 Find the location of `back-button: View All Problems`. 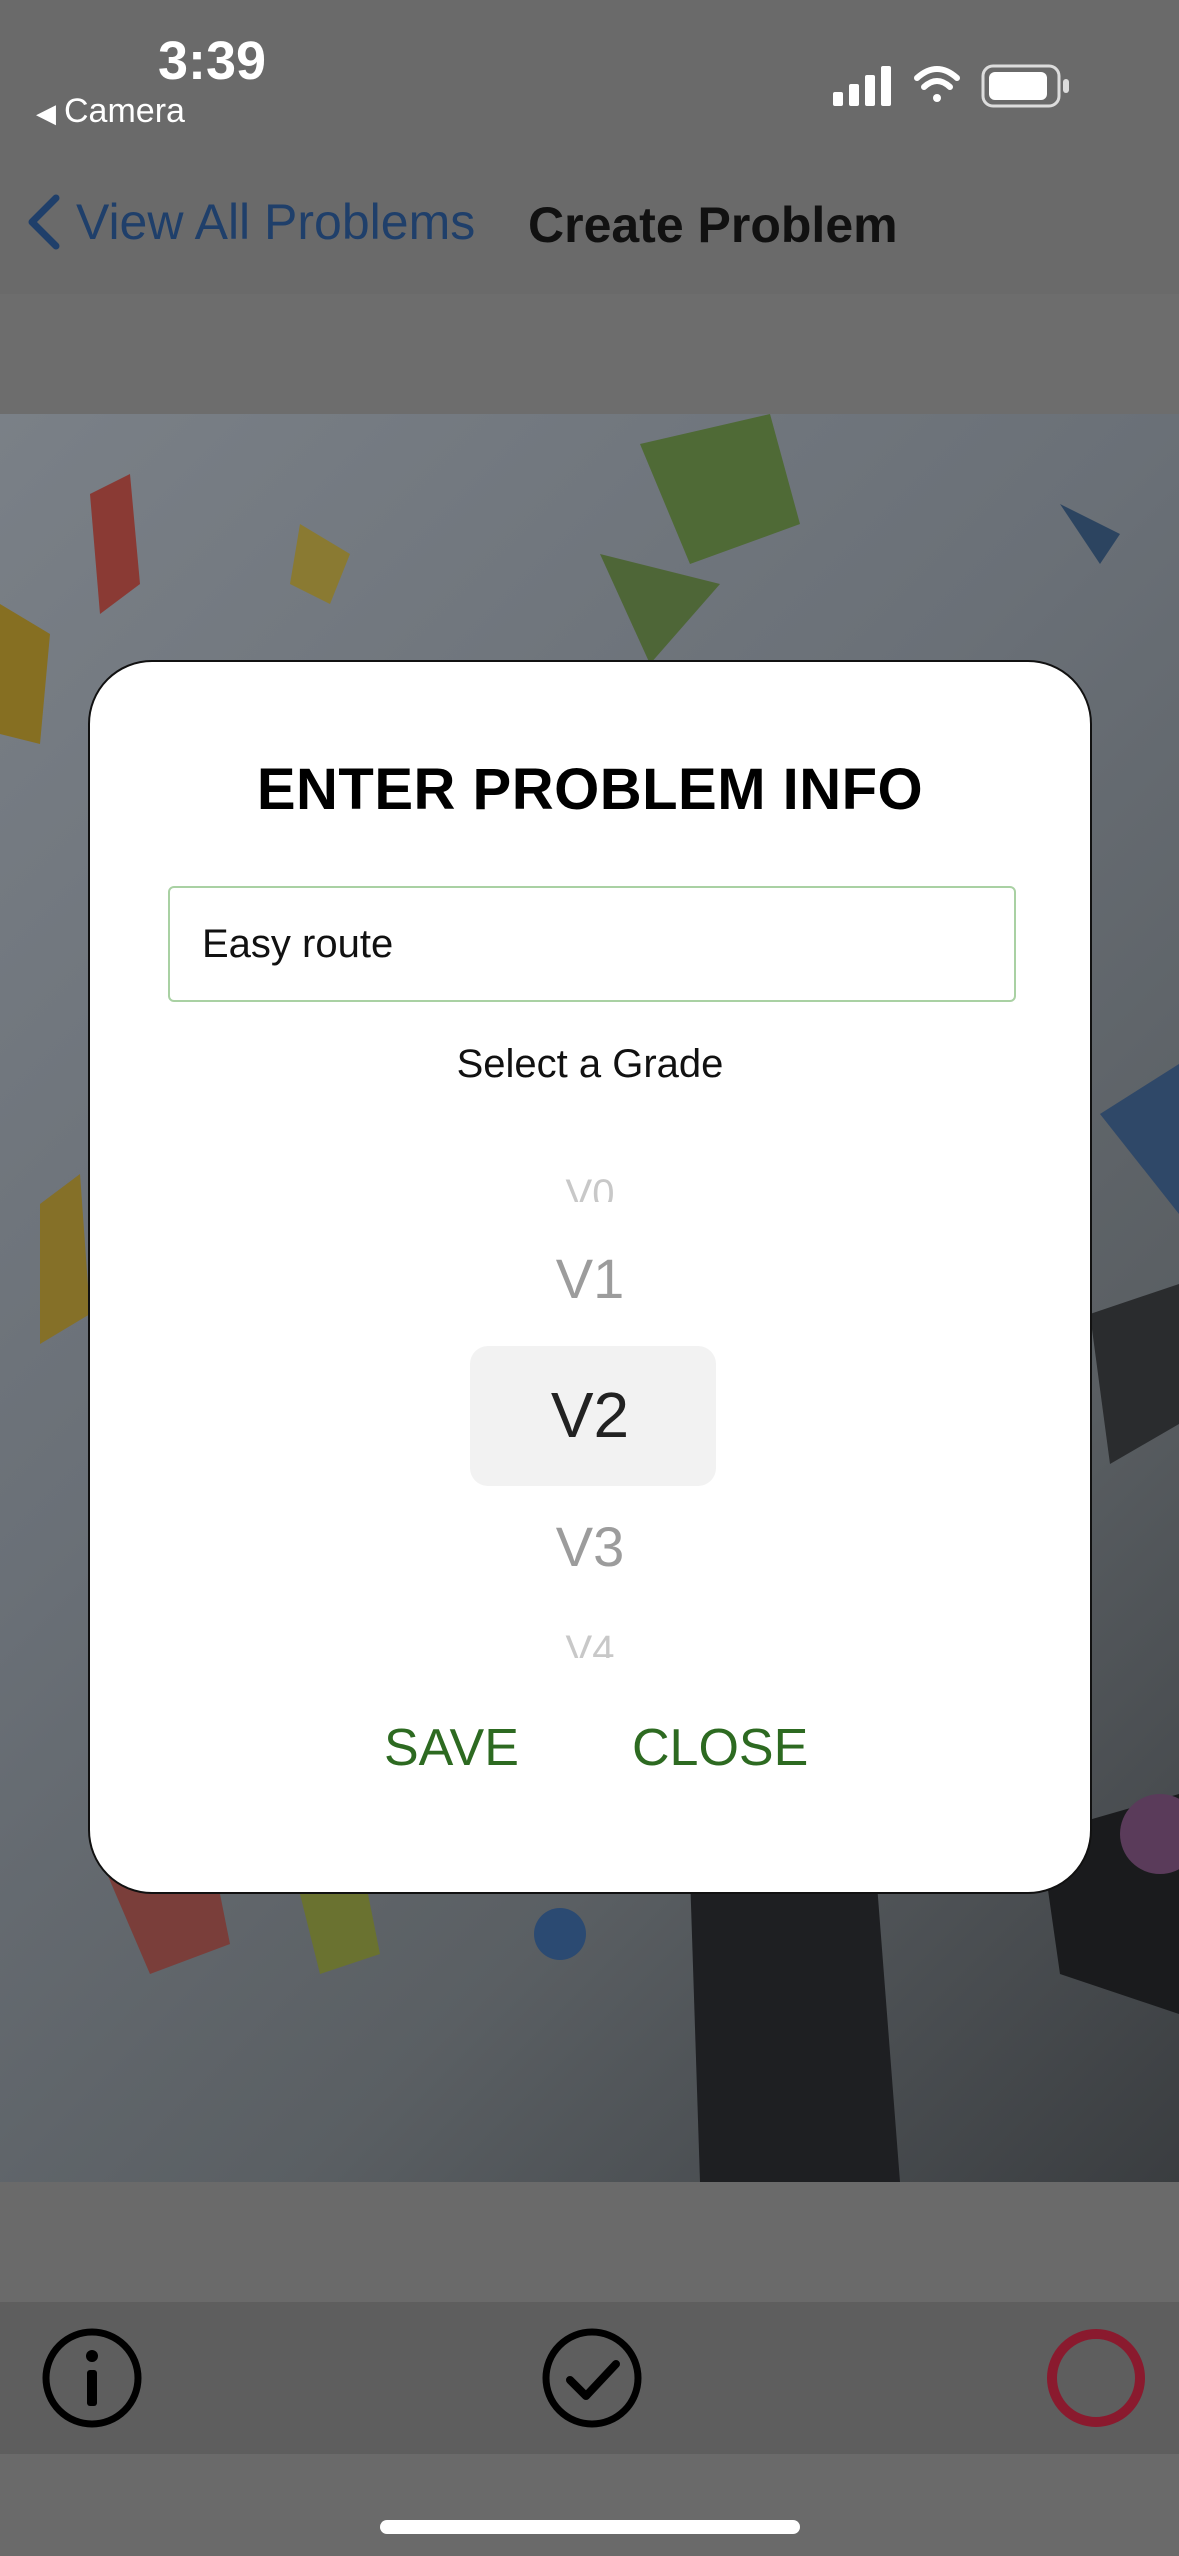

back-button: View All Problems is located at coordinates (248, 222).